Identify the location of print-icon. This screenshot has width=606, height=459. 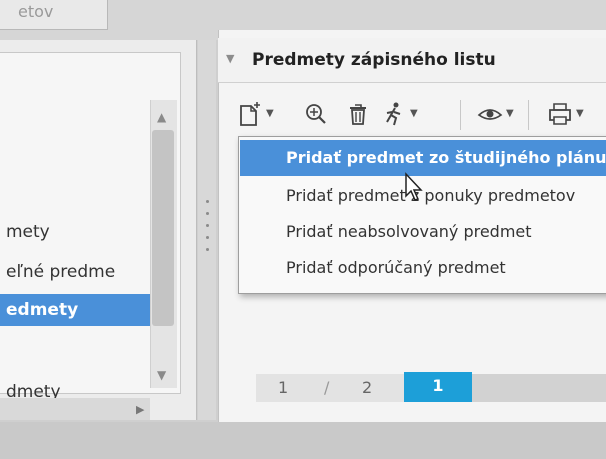
(560, 114).